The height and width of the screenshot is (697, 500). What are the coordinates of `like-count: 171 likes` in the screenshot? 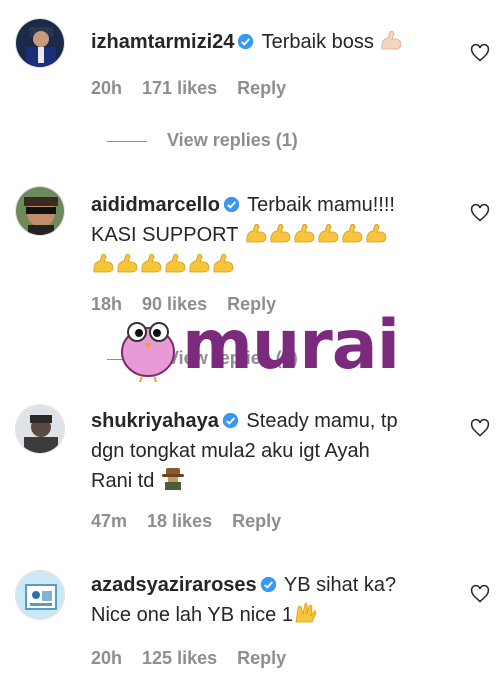 It's located at (179, 88).